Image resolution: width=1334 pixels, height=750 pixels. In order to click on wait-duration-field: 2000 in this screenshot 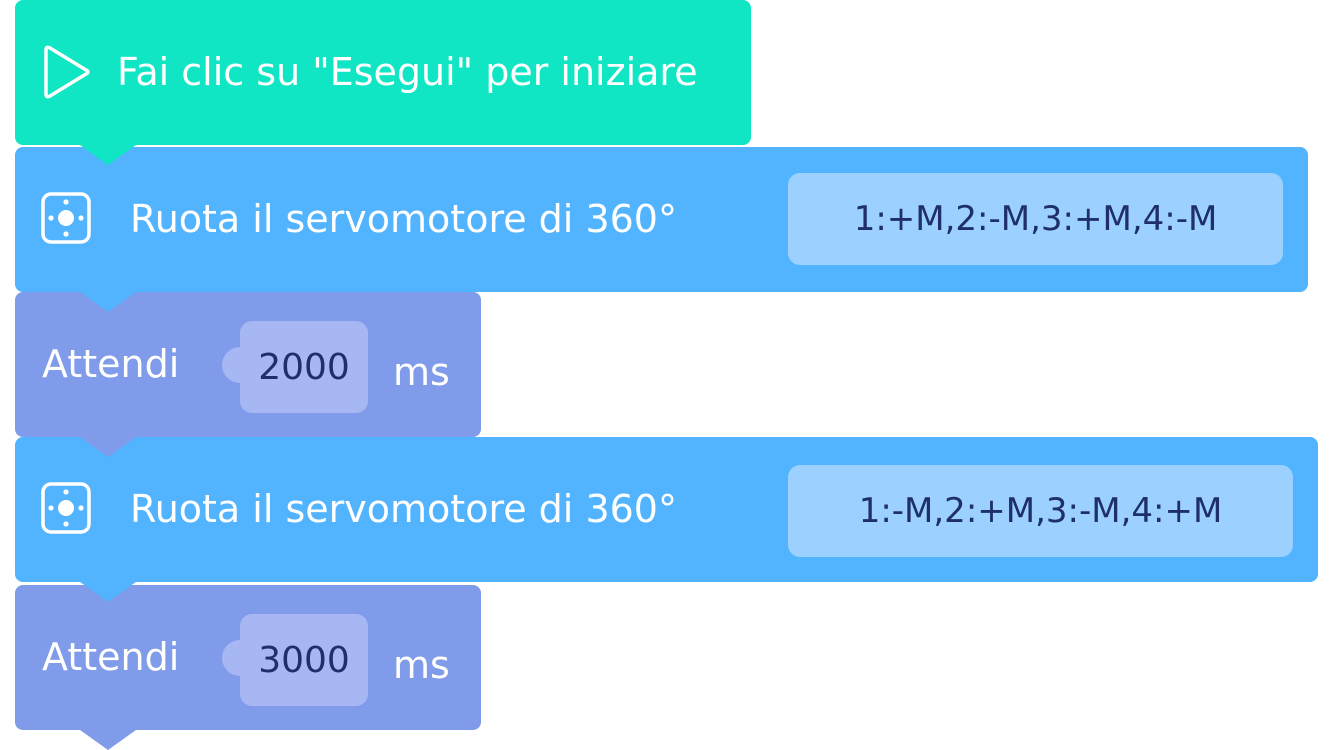, I will do `click(295, 367)`.